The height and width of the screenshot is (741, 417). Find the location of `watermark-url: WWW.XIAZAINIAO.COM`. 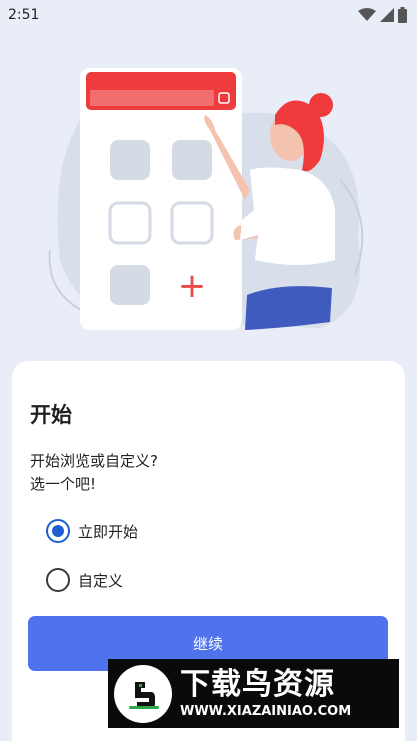

watermark-url: WWW.XIAZAINIAO.COM is located at coordinates (266, 711).